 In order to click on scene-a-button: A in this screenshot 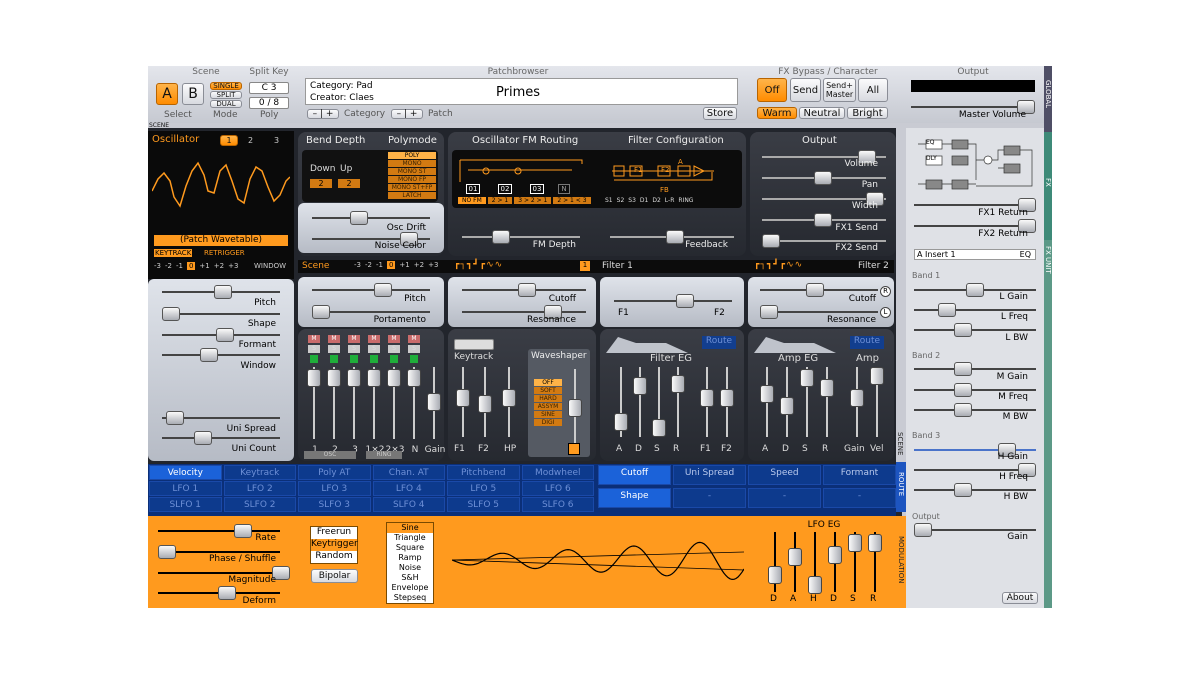, I will do `click(167, 94)`.